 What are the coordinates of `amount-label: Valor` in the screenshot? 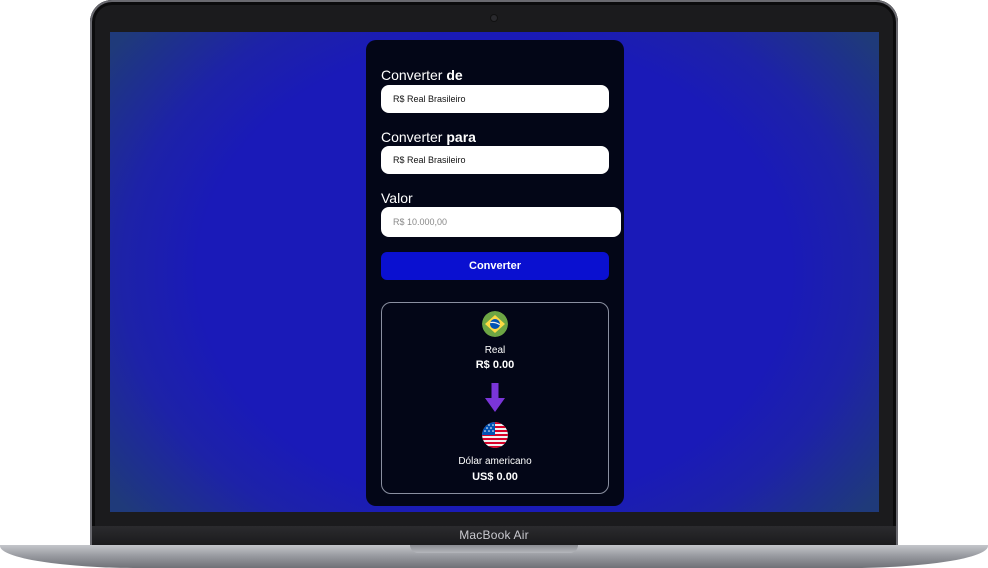 It's located at (397, 198).